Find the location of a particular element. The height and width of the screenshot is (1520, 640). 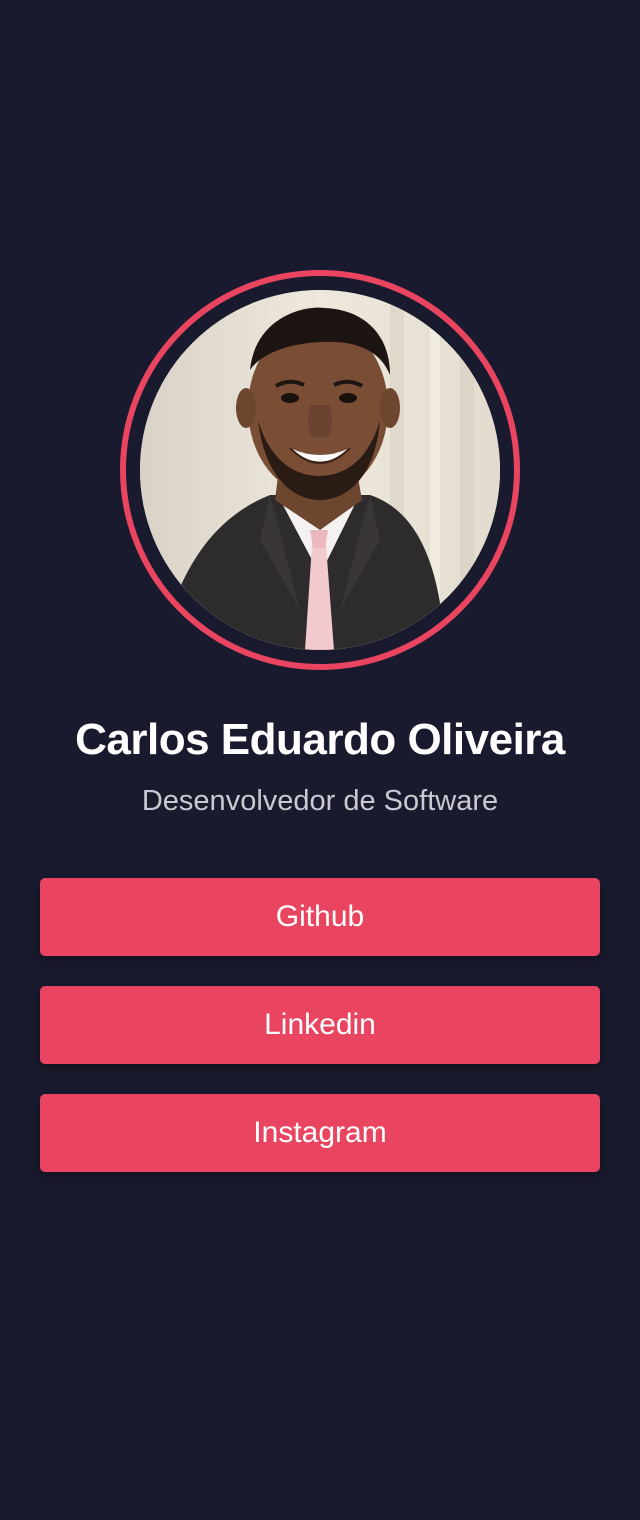

instagram-button: Instagram is located at coordinates (320, 1133).